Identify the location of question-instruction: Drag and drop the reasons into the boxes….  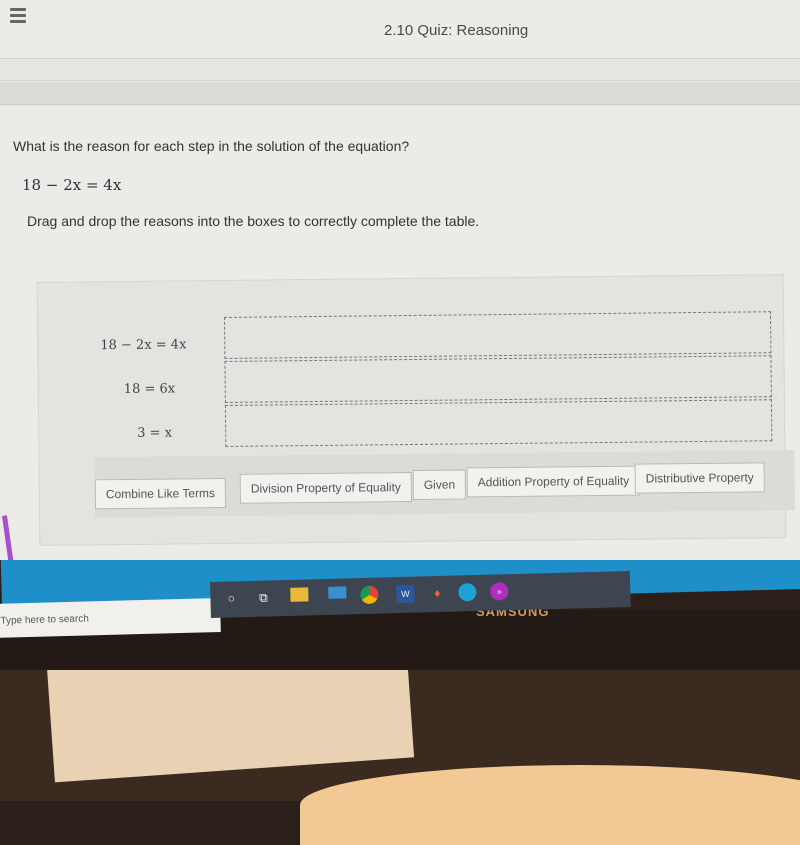
(253, 221).